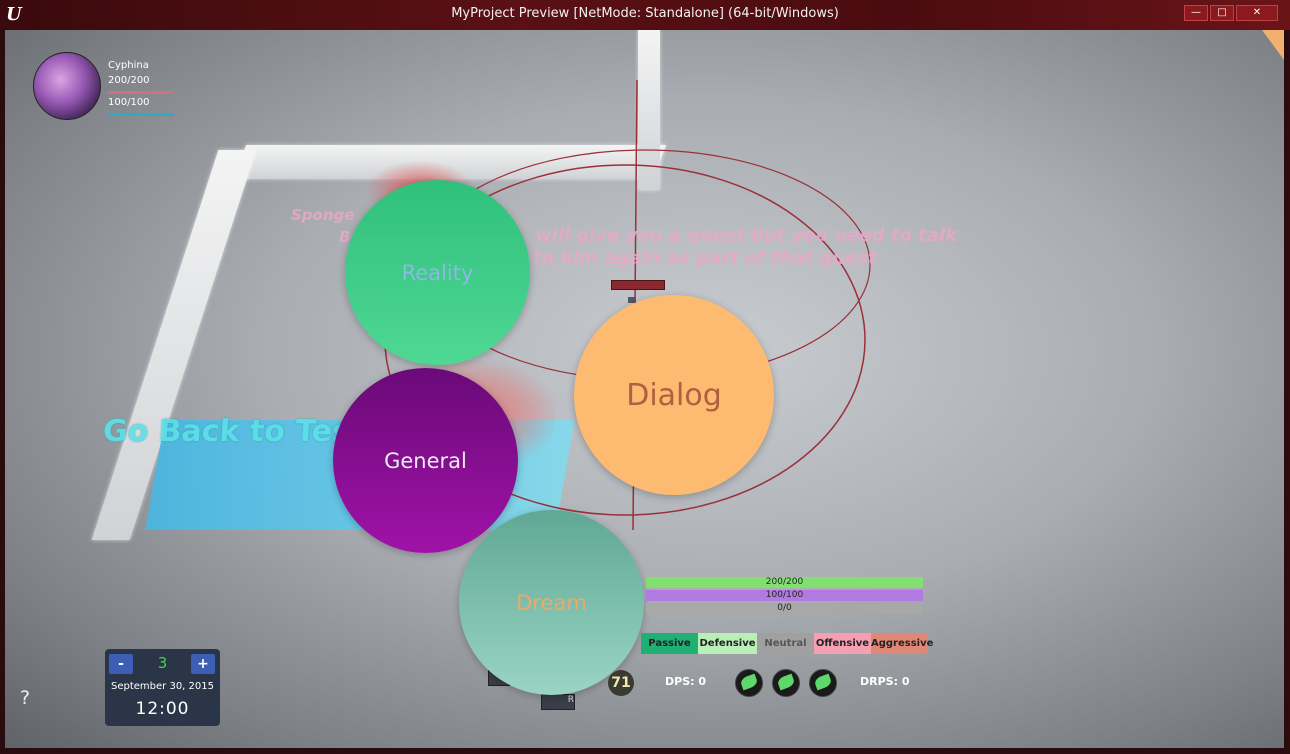 Image resolution: width=1290 pixels, height=754 pixels. What do you see at coordinates (621, 683) in the screenshot?
I see `level-badge: 71` at bounding box center [621, 683].